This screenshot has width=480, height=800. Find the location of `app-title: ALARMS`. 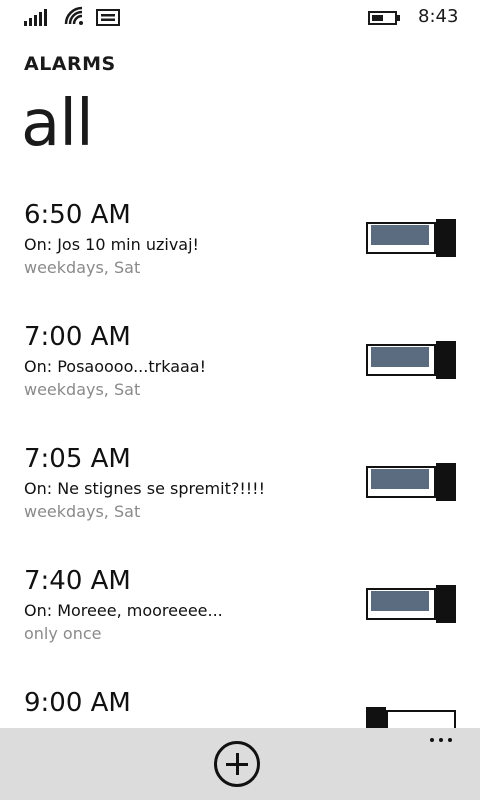

app-title: ALARMS is located at coordinates (70, 64).